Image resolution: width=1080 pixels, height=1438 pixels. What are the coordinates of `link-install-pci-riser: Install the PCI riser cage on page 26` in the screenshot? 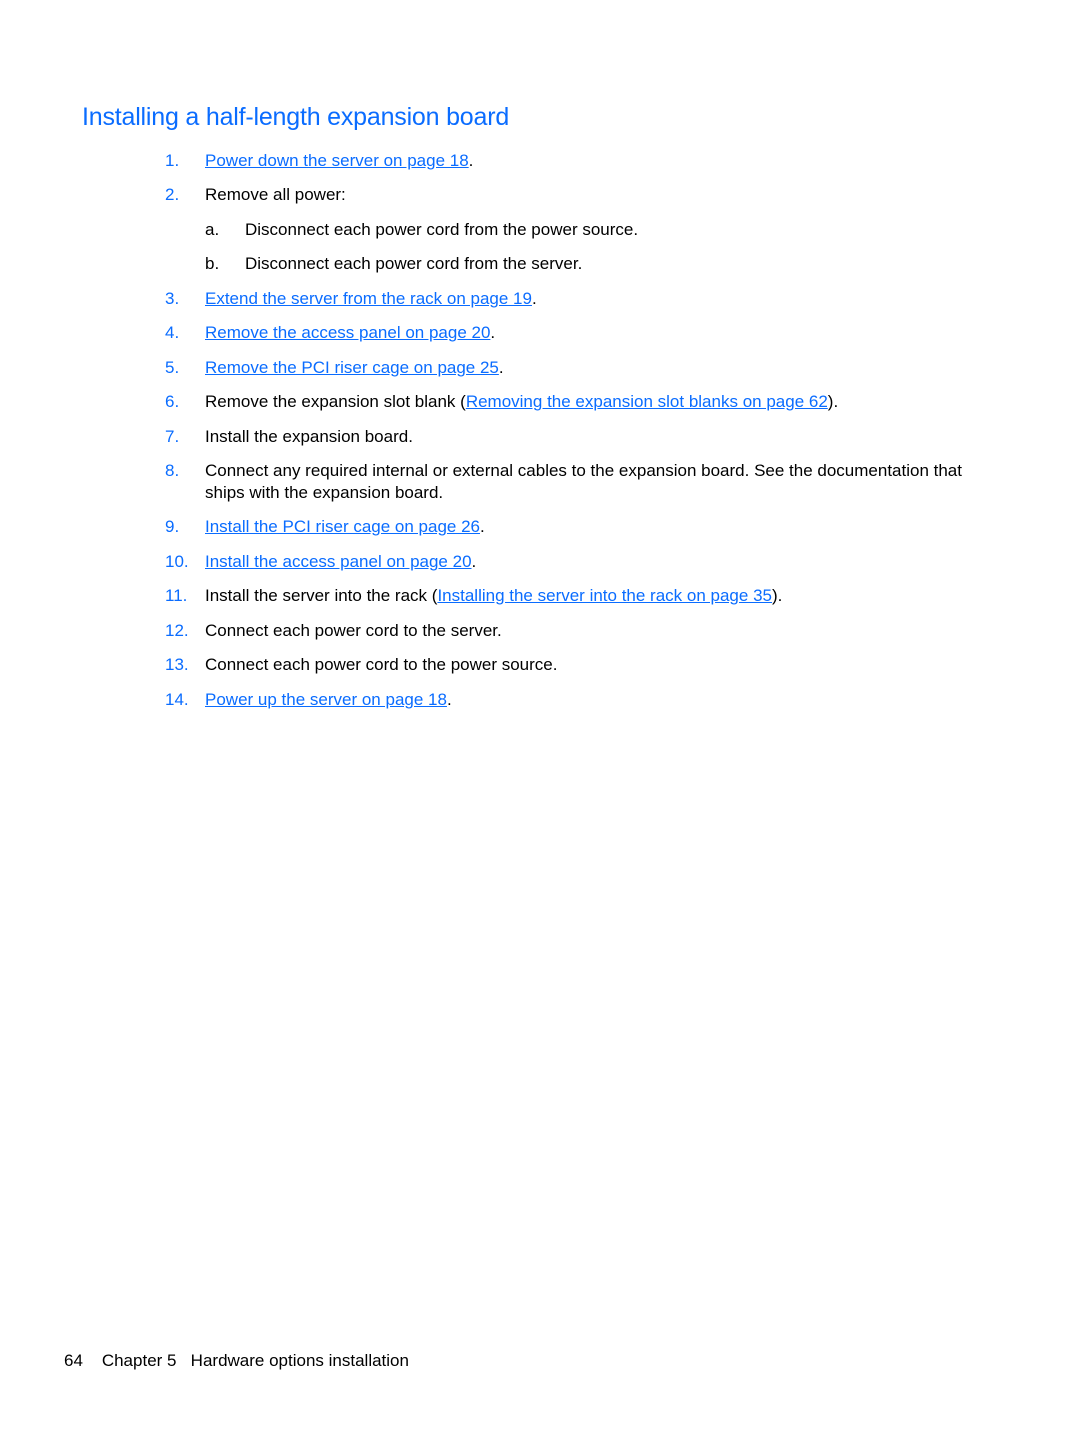 It's located at (342, 526).